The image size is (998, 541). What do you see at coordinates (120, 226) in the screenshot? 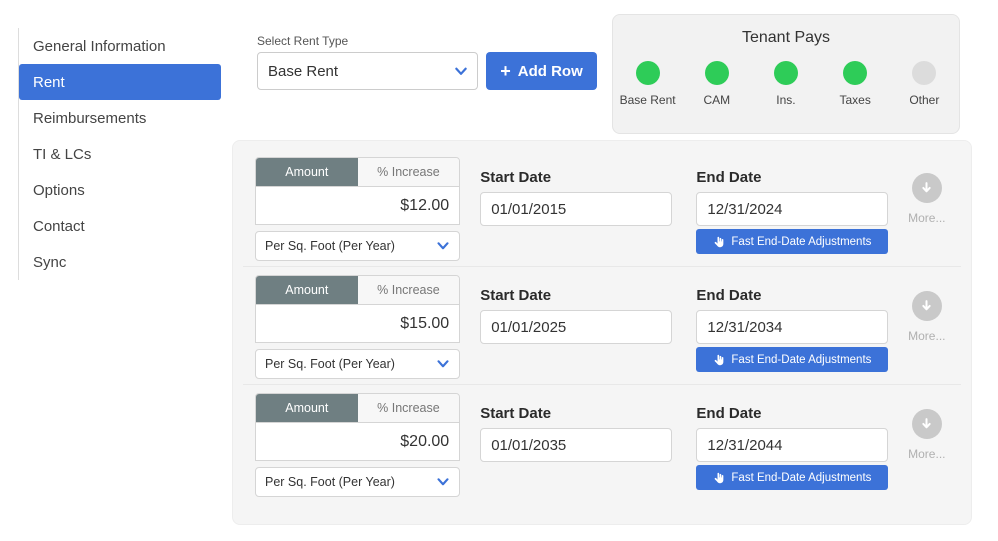
I see `sidebar-item-contact: Contact` at bounding box center [120, 226].